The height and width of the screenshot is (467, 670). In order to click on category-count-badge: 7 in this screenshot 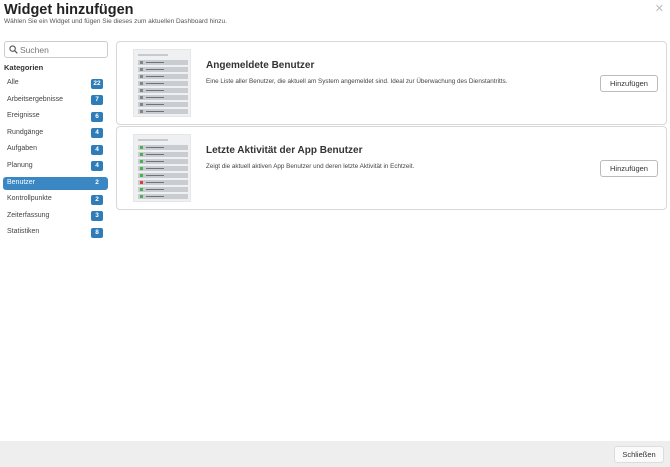, I will do `click(97, 100)`.